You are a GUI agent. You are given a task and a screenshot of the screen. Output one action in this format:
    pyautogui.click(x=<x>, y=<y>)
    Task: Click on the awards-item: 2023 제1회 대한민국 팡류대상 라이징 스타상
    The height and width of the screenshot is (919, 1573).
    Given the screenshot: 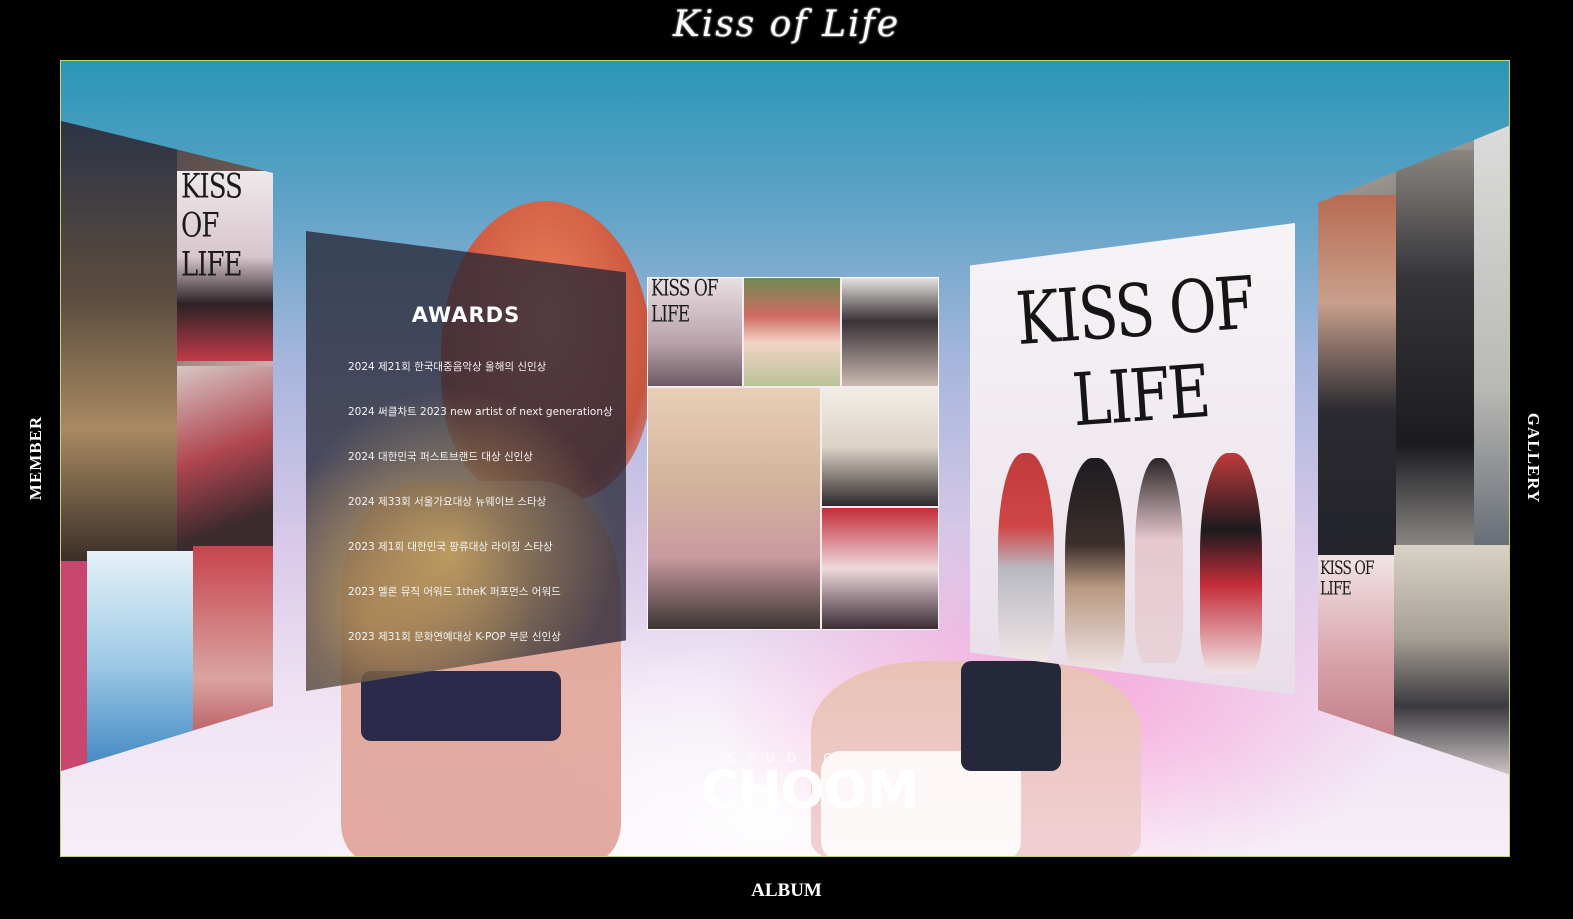 What is the action you would take?
    pyautogui.click(x=450, y=547)
    